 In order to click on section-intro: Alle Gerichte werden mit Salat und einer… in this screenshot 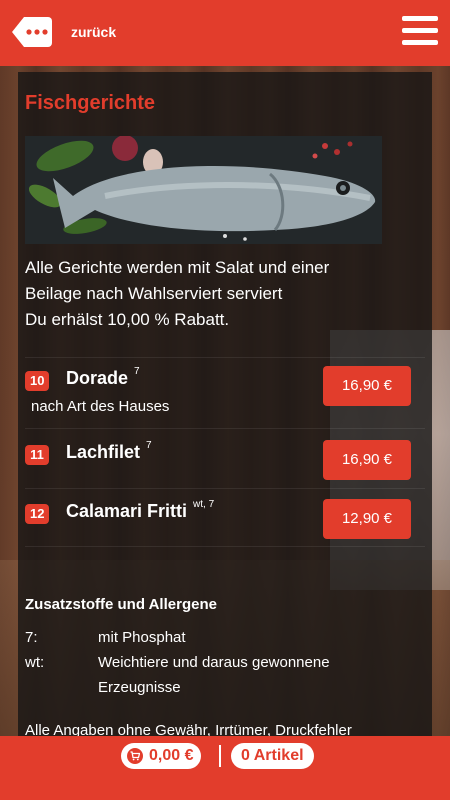, I will do `click(225, 294)`.